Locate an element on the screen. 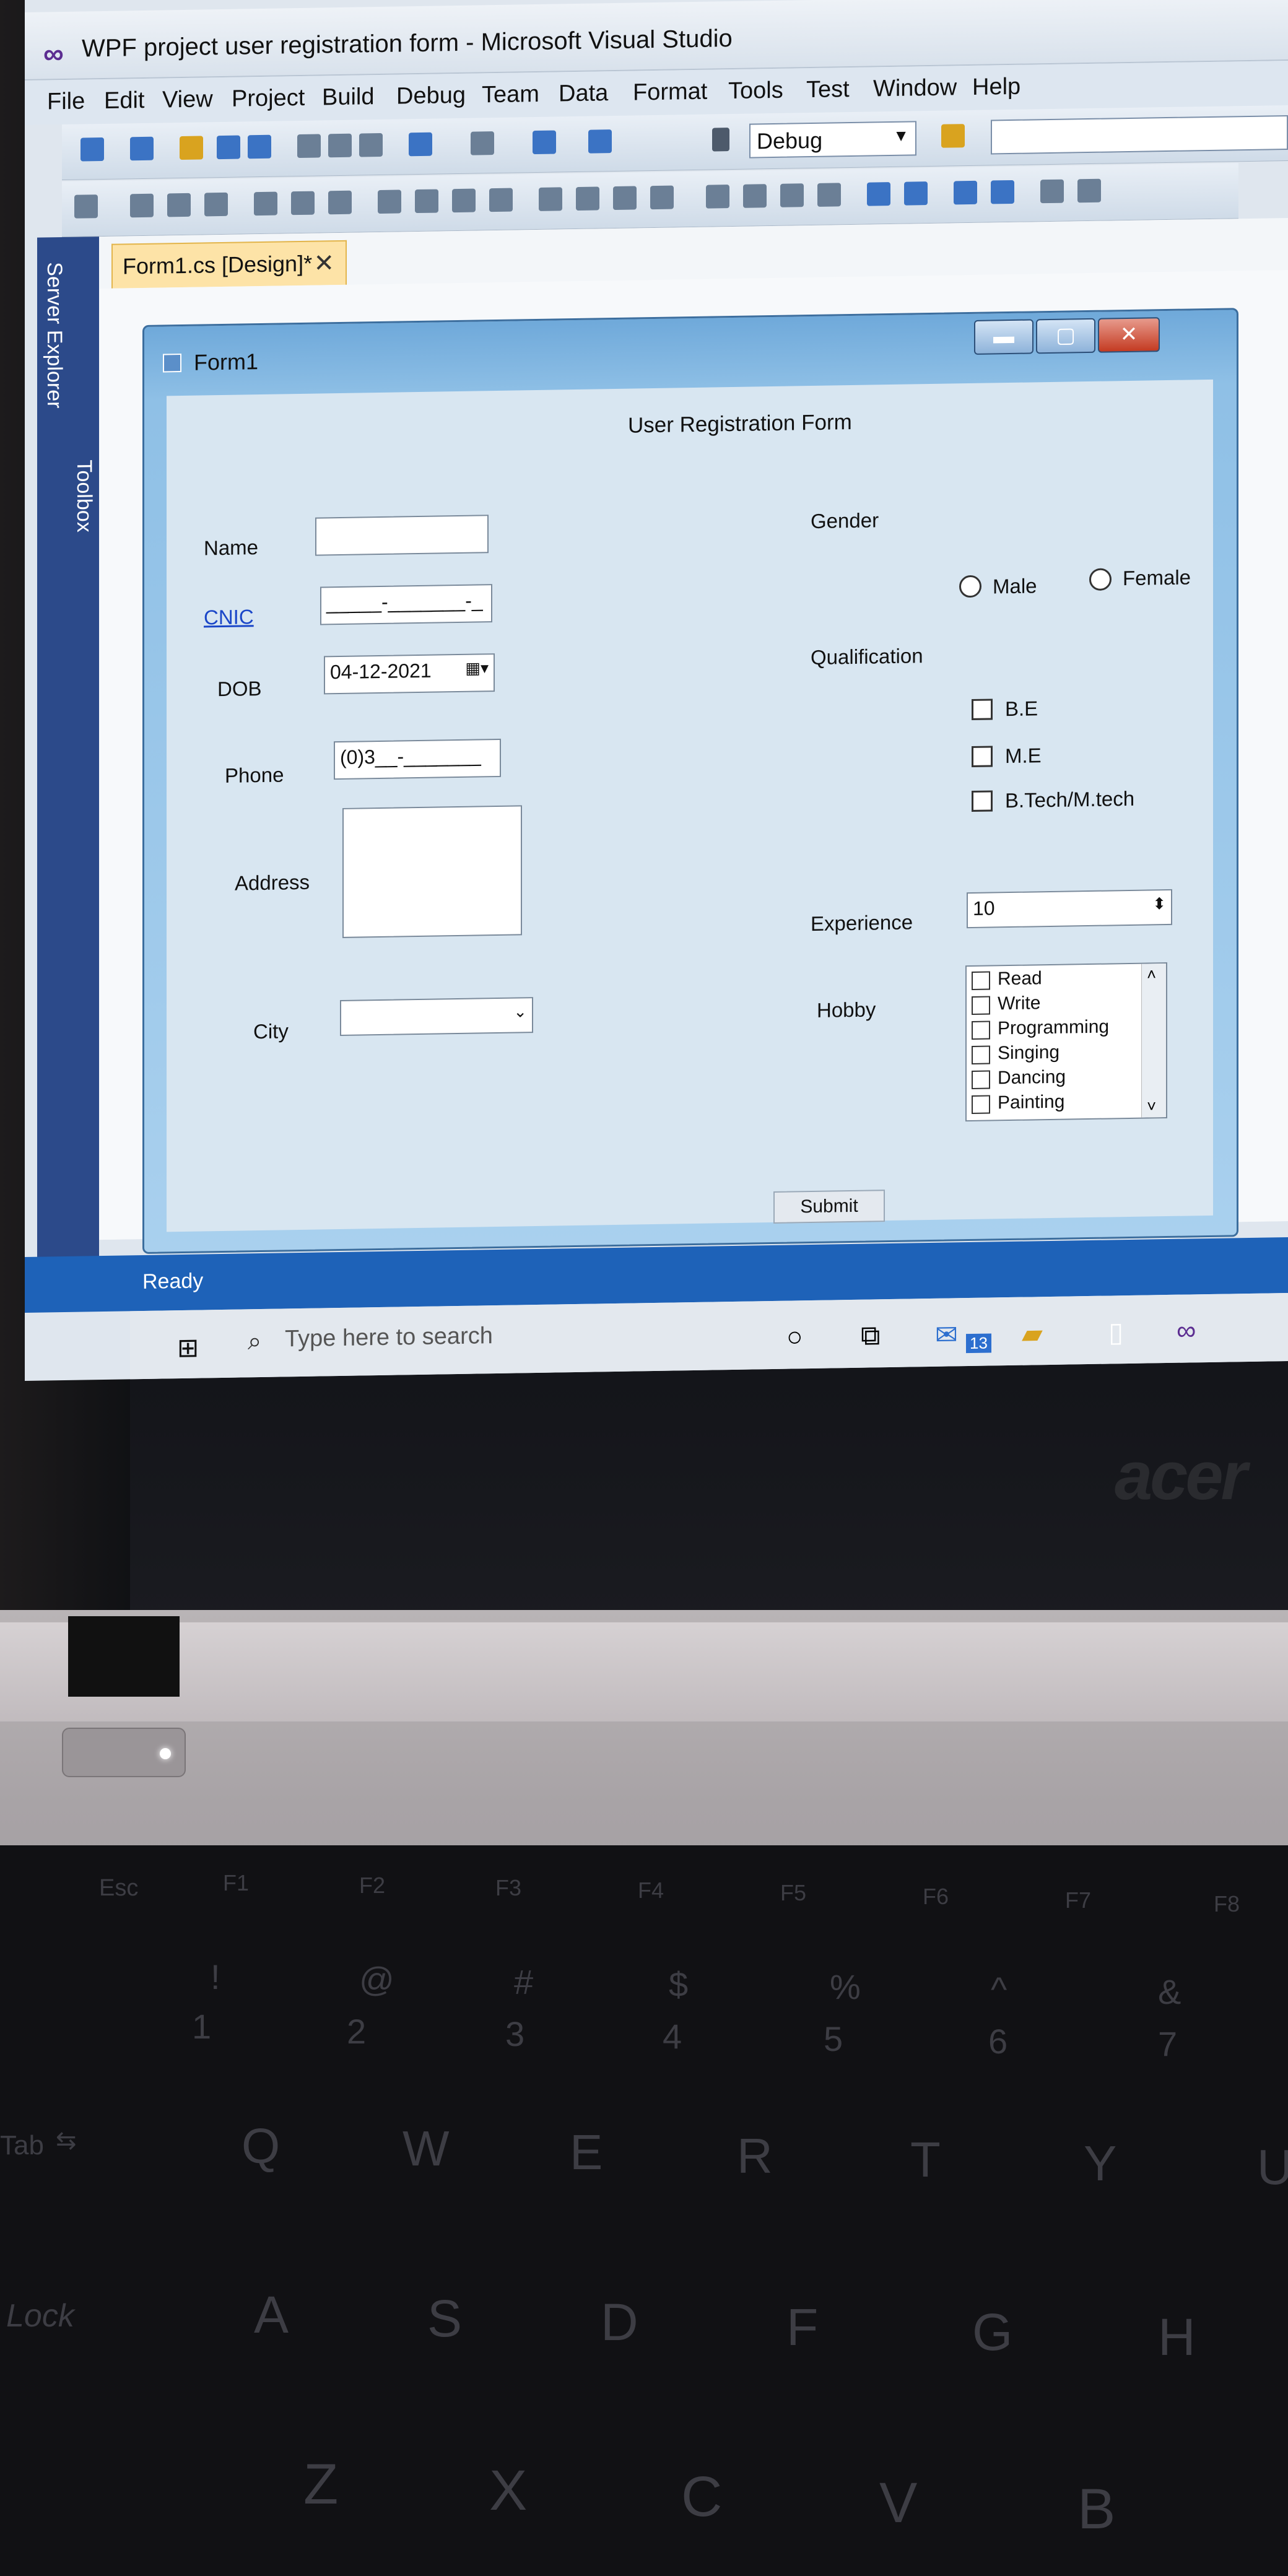  close-button: ✕ is located at coordinates (1129, 335).